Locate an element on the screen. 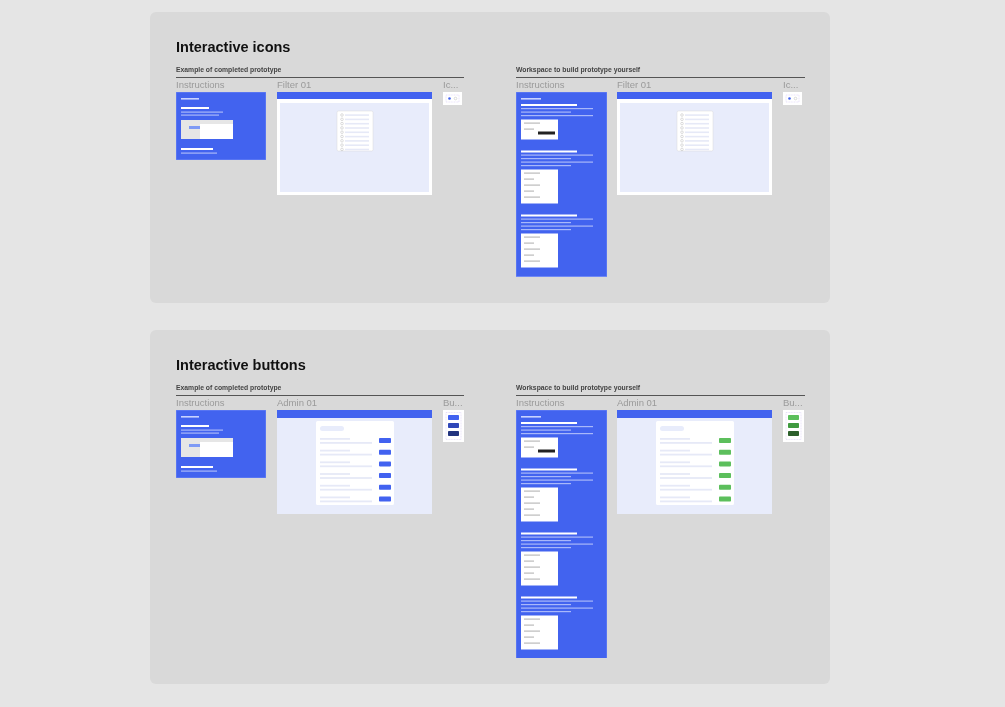 Image resolution: width=1005 pixels, height=707 pixels. section-title: Interactive icons is located at coordinates (234, 47).